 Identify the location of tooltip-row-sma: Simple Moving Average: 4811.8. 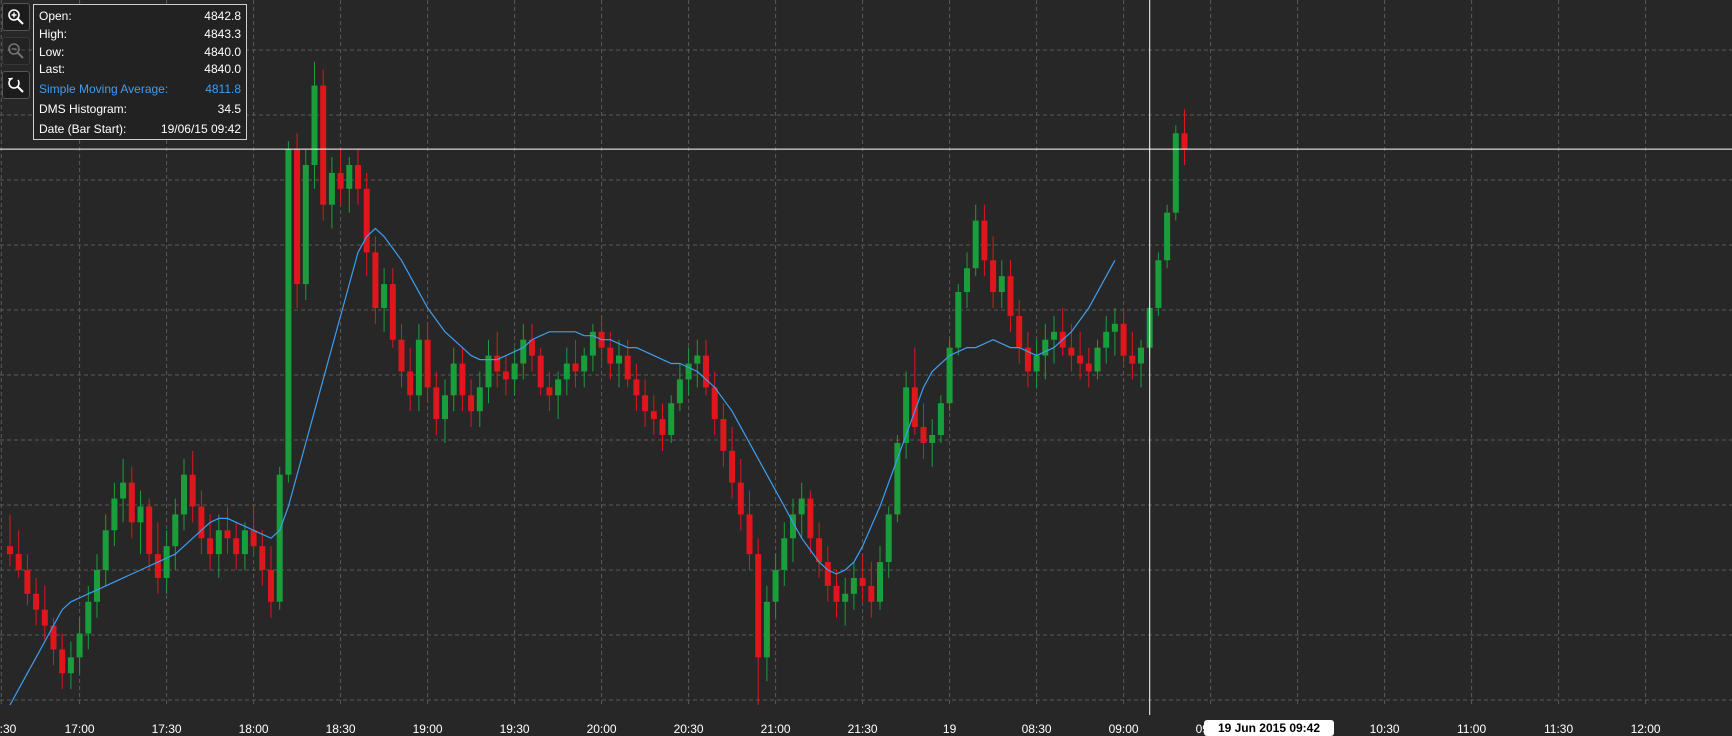
(140, 90).